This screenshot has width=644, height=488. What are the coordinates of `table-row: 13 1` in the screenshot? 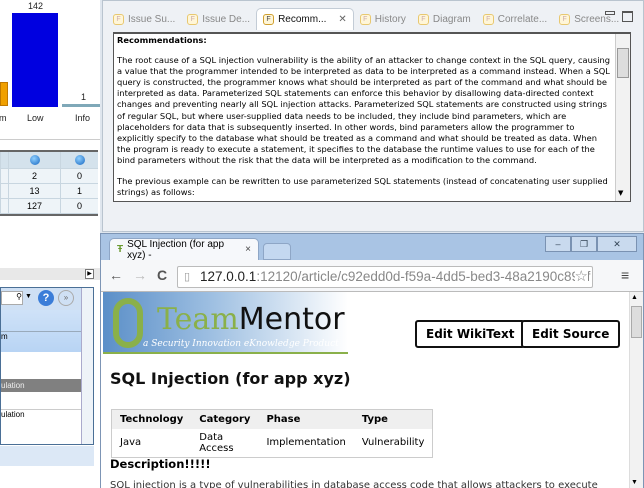 It's located at (49, 191).